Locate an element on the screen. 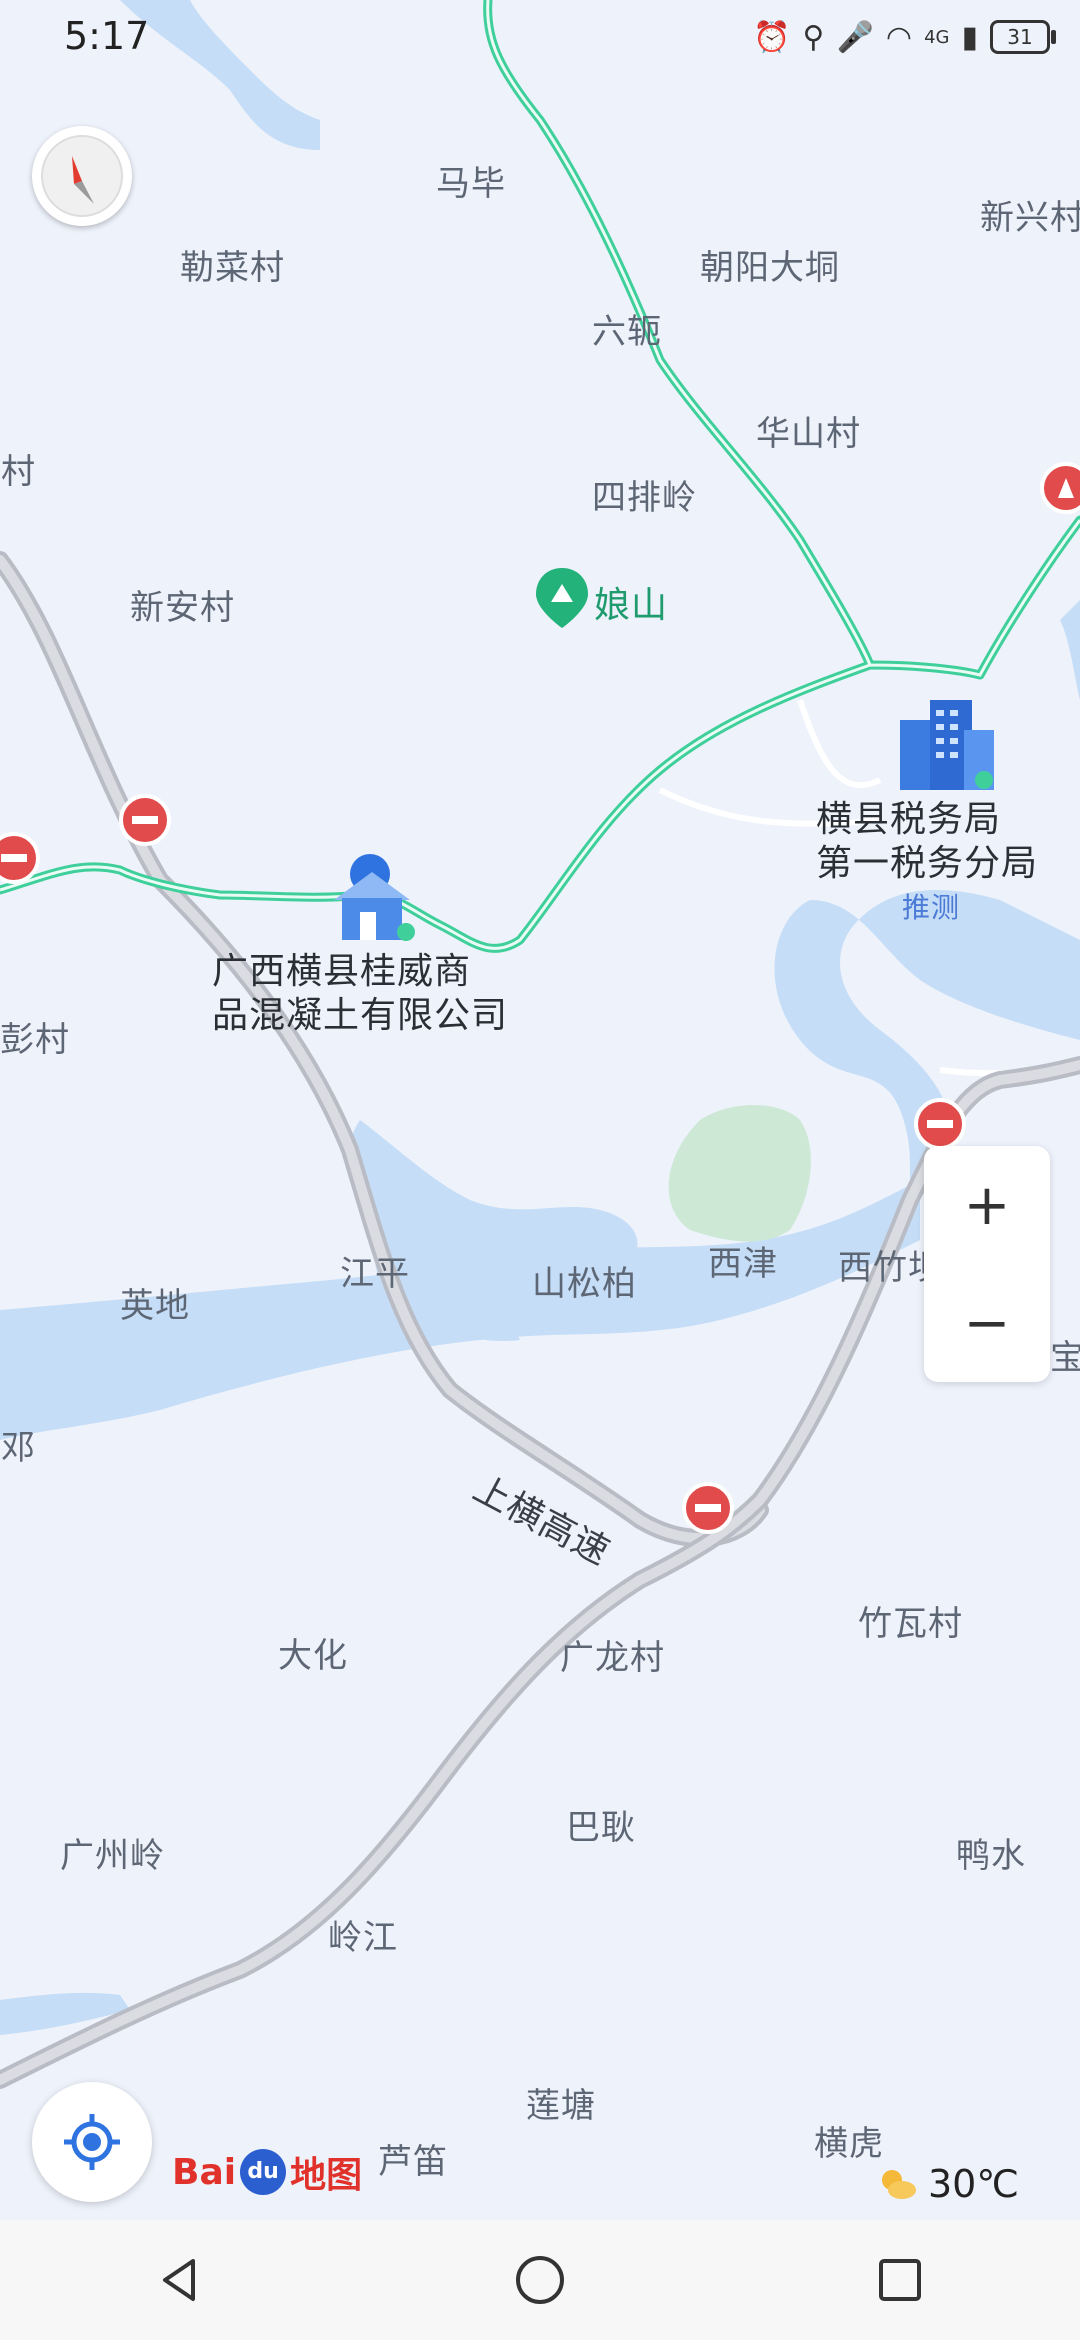 This screenshot has width=1080, height=2340. locate-button is located at coordinates (92, 2142).